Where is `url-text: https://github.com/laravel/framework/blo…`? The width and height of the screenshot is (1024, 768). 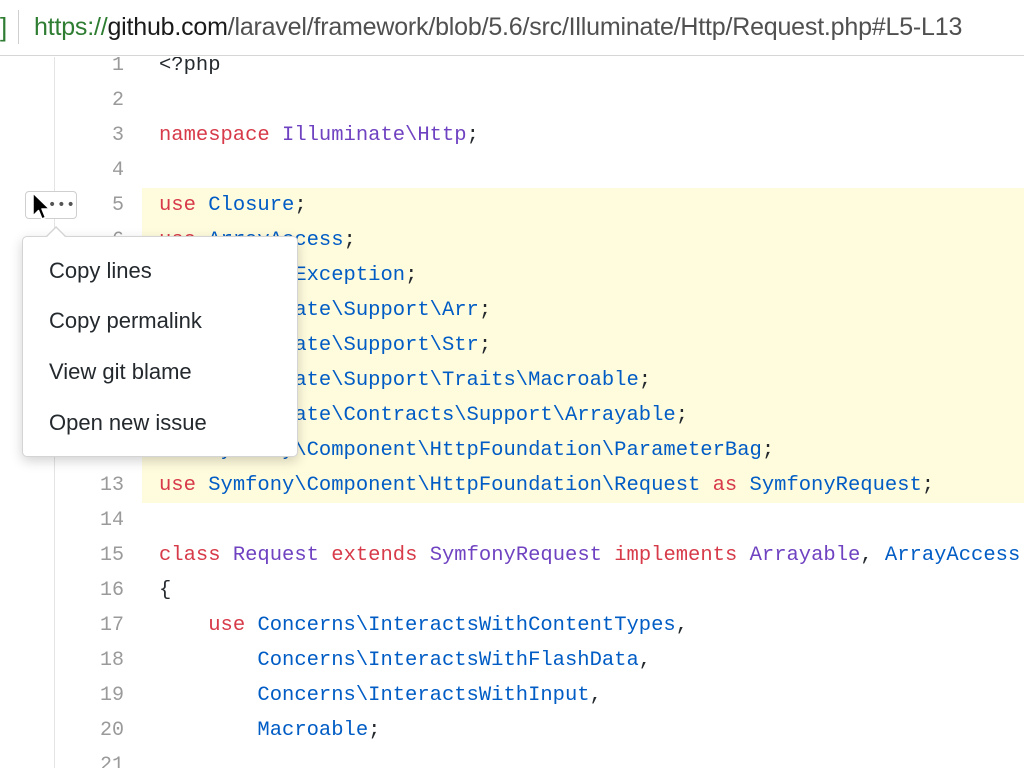
url-text: https://github.com/laravel/framework/blo… is located at coordinates (498, 27).